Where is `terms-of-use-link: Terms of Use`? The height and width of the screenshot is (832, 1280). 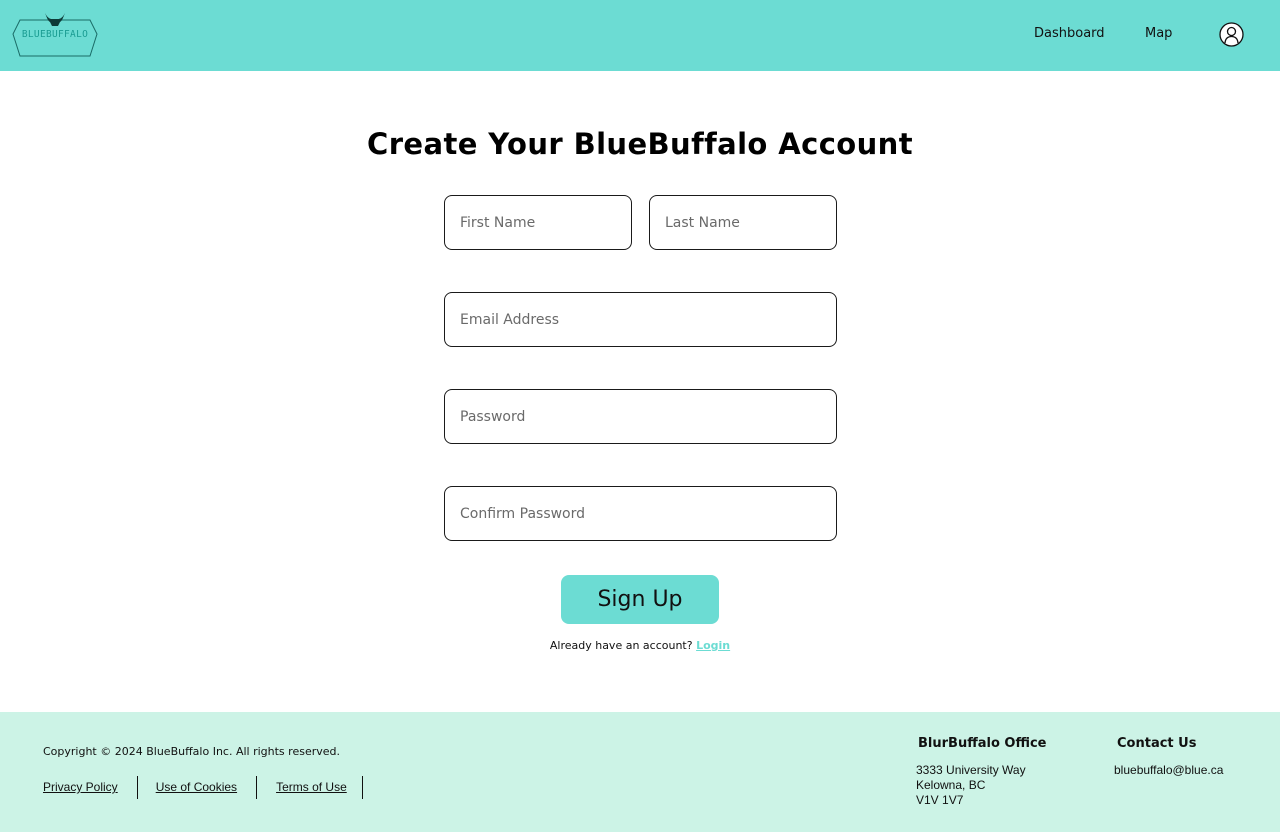
terms-of-use-link: Terms of Use is located at coordinates (311, 787).